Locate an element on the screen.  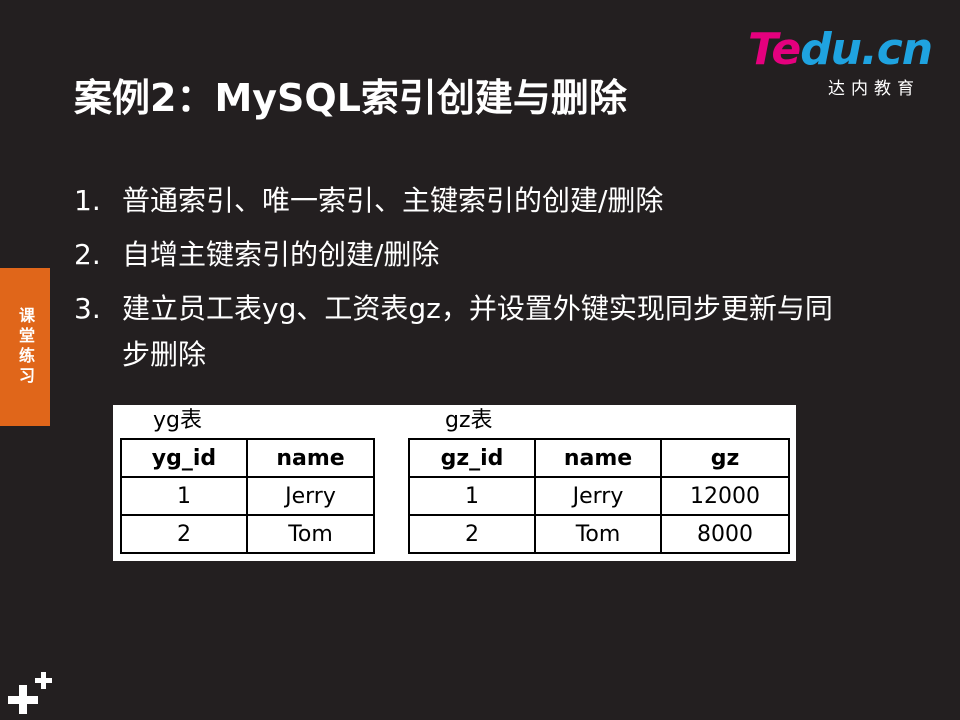
table-header-cell: gz is located at coordinates (725, 458).